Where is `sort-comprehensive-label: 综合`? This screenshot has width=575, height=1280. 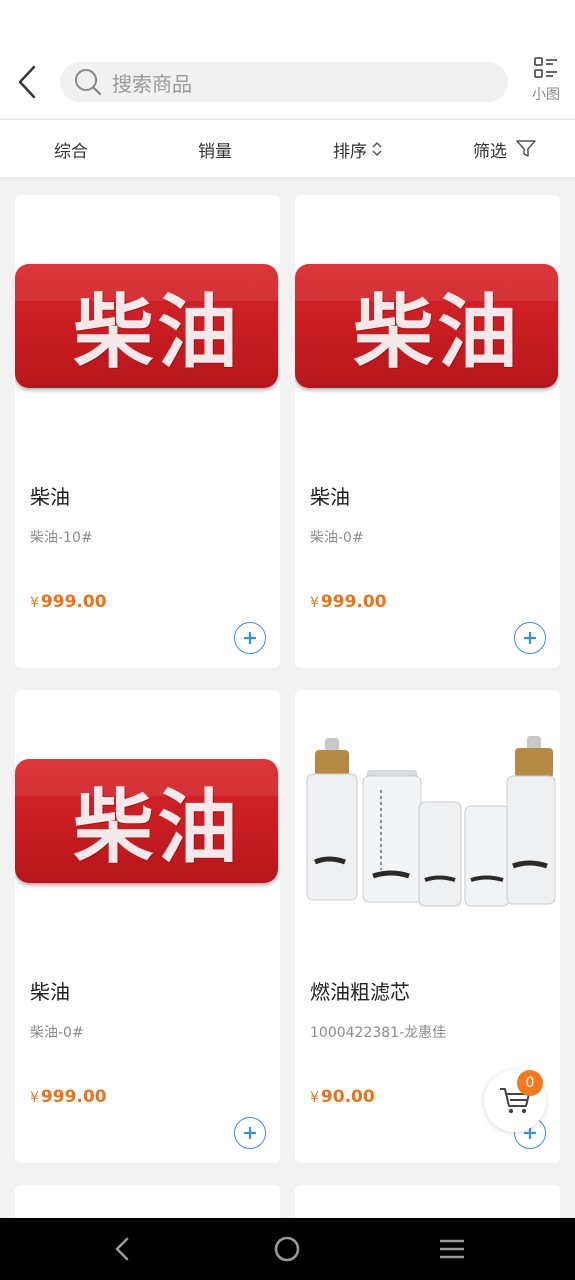 sort-comprehensive-label: 综合 is located at coordinates (71, 151).